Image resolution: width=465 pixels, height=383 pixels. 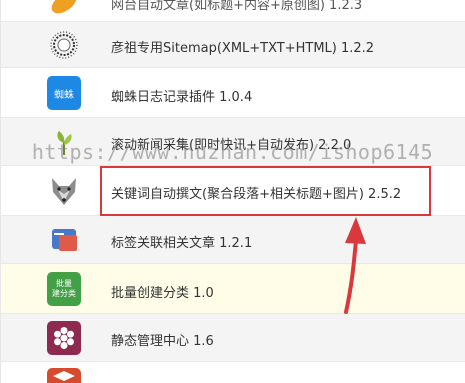 I want to click on graduation-cap-icon, so click(x=64, y=375).